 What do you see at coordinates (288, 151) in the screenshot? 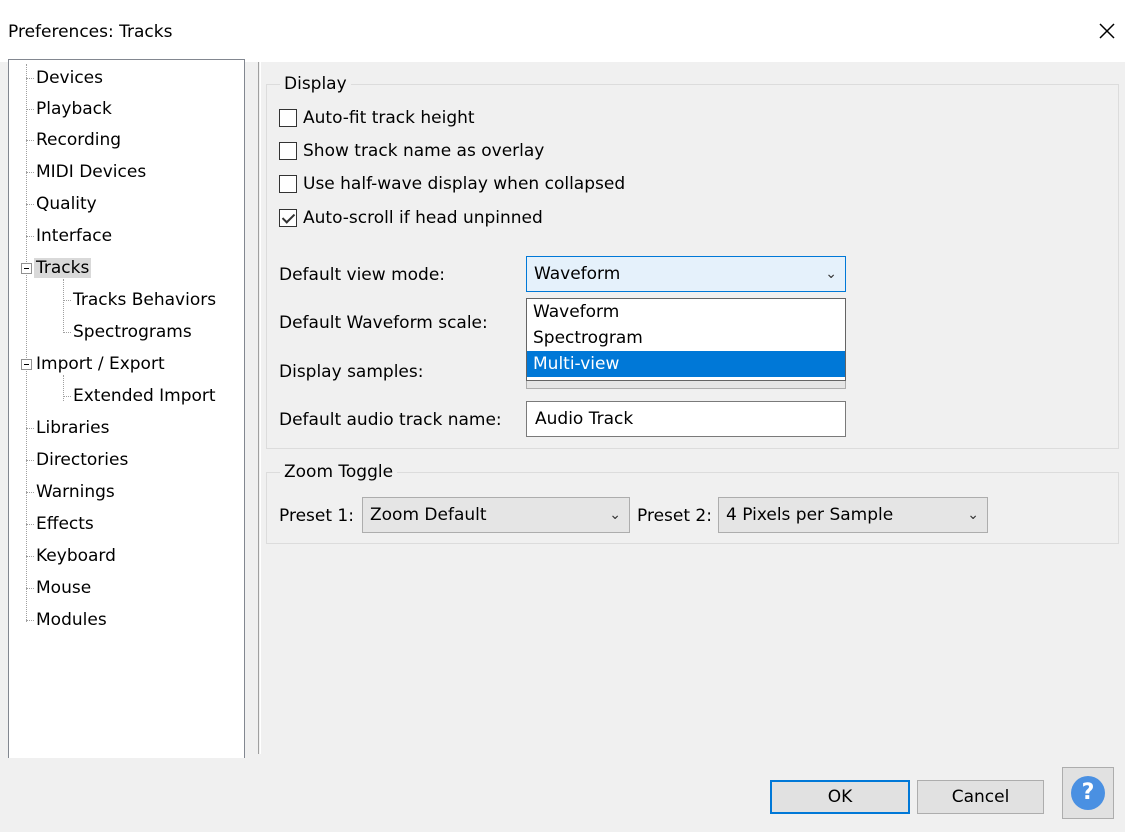
I see `show-track-name-overlay-checkbox` at bounding box center [288, 151].